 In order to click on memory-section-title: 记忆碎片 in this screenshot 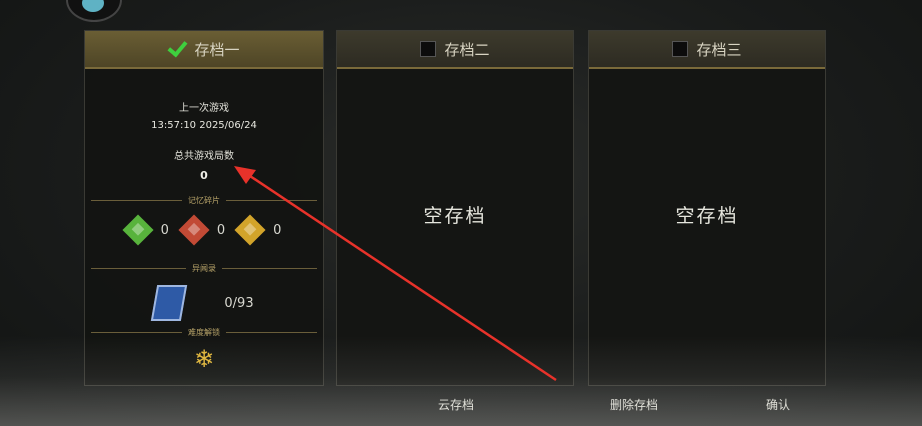, I will do `click(204, 200)`.